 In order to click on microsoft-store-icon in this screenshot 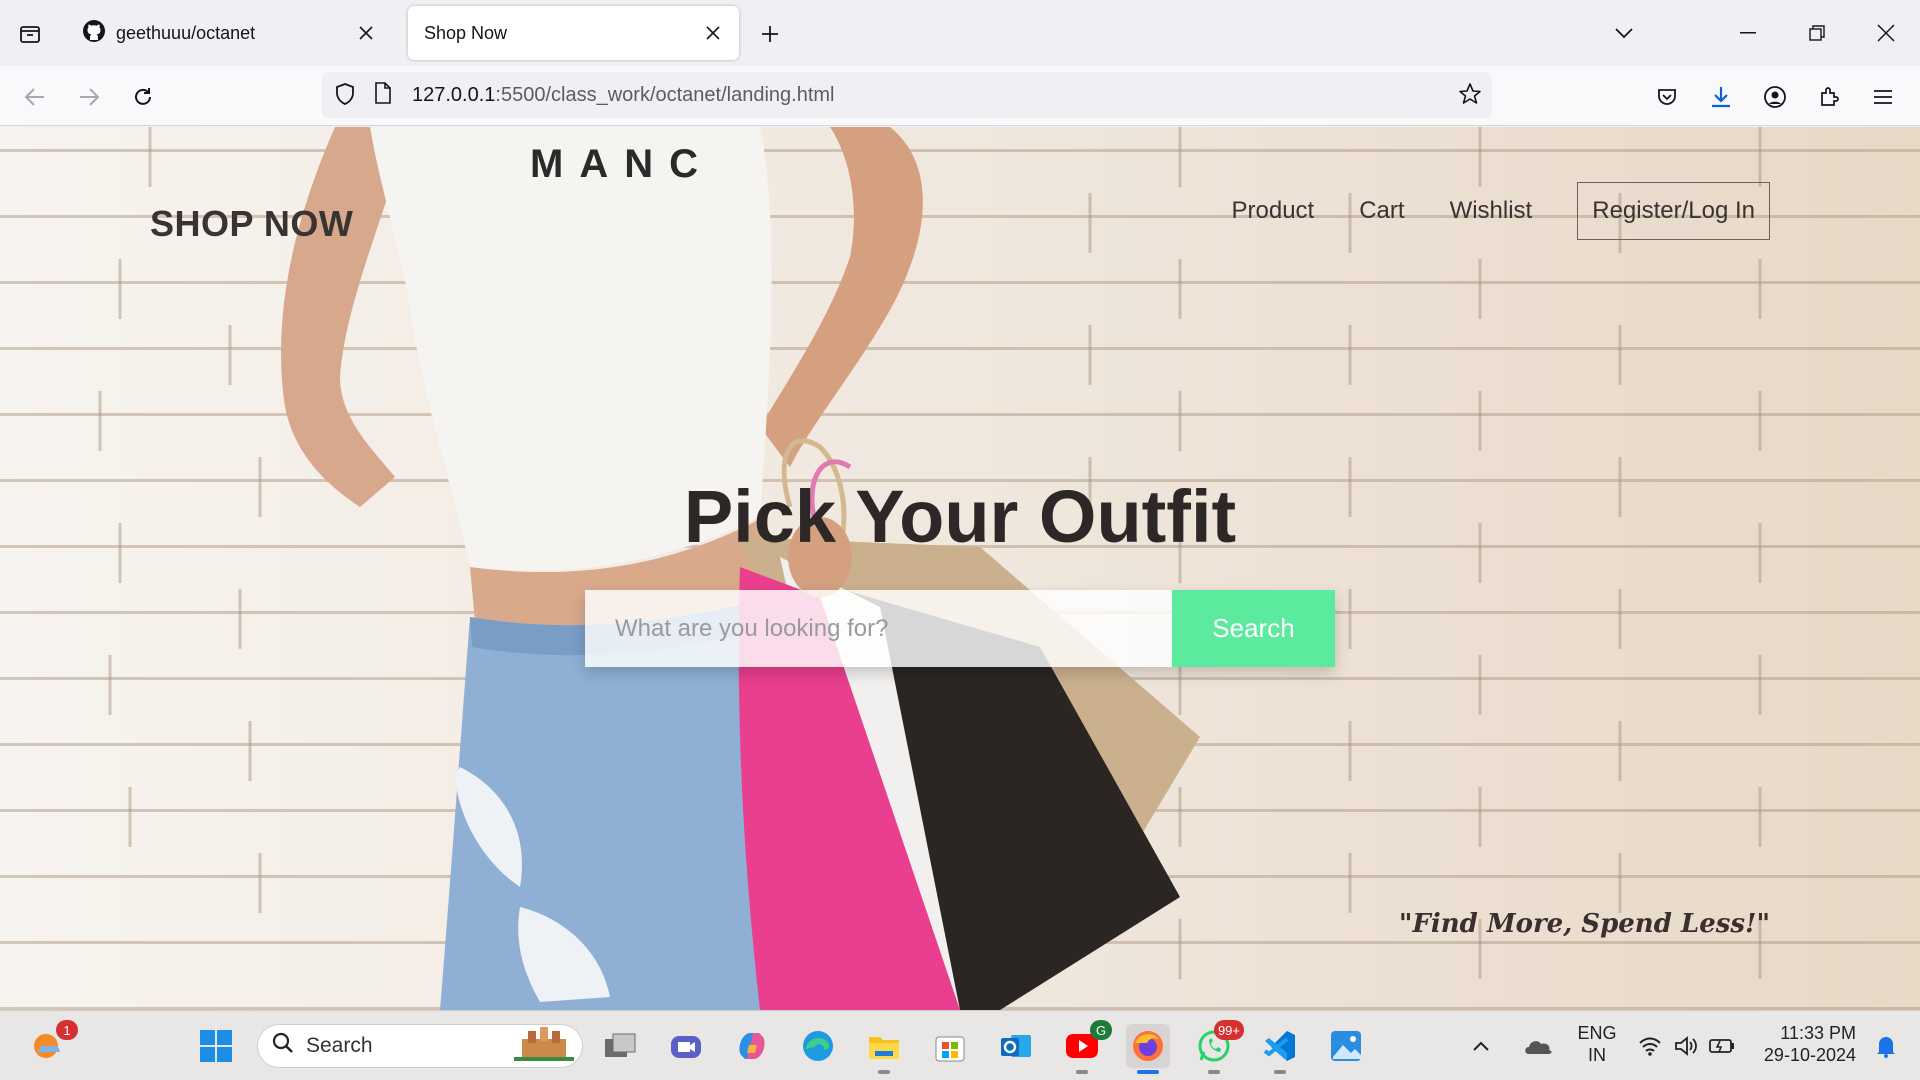, I will do `click(950, 1046)`.